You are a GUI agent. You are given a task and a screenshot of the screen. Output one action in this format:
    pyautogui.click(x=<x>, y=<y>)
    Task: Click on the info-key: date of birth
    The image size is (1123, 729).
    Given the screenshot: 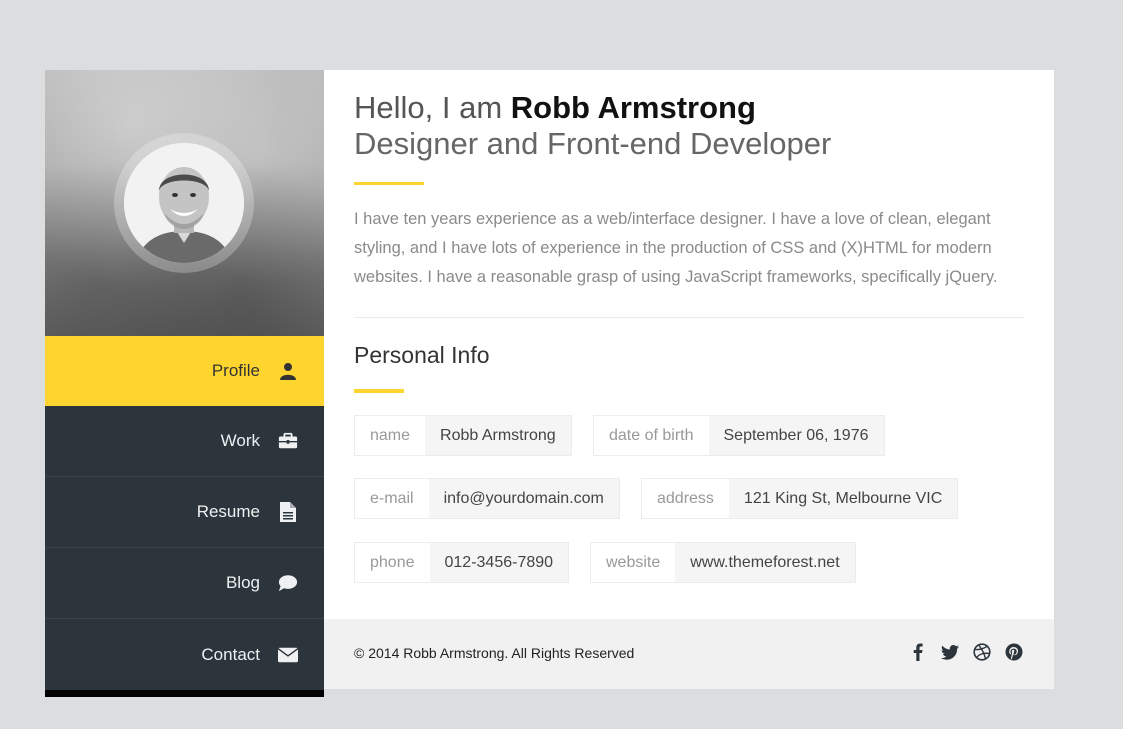 What is the action you would take?
    pyautogui.click(x=651, y=435)
    